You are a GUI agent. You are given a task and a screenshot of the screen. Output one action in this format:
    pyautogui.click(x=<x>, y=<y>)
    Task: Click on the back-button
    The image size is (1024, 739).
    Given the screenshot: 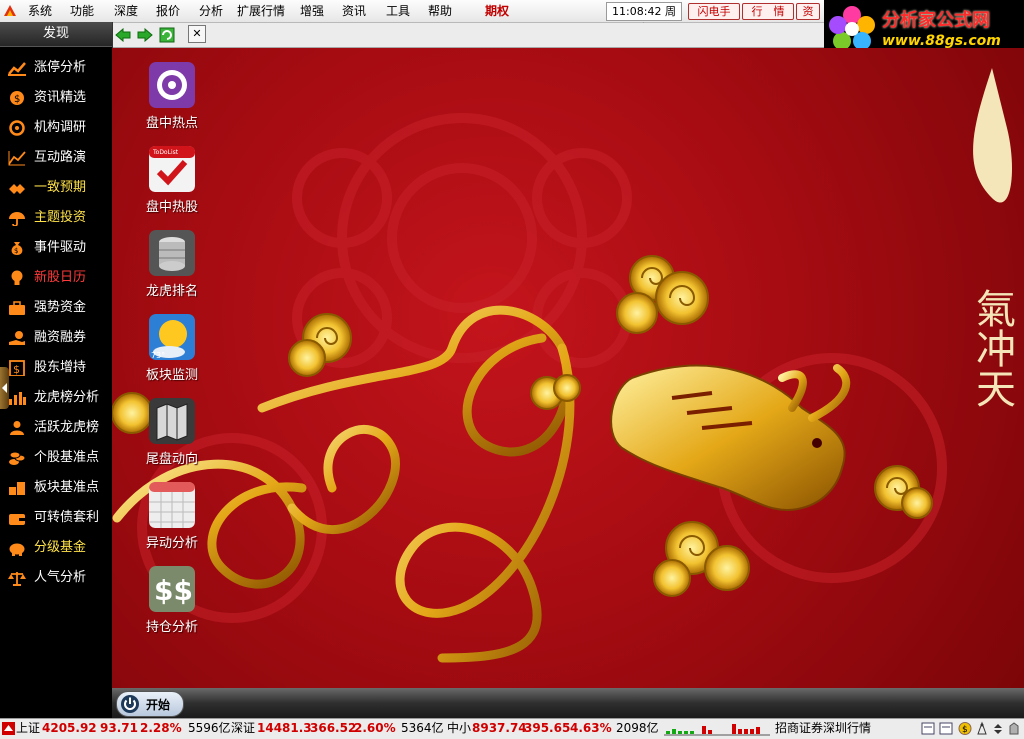 What is the action you would take?
    pyautogui.click(x=123, y=35)
    